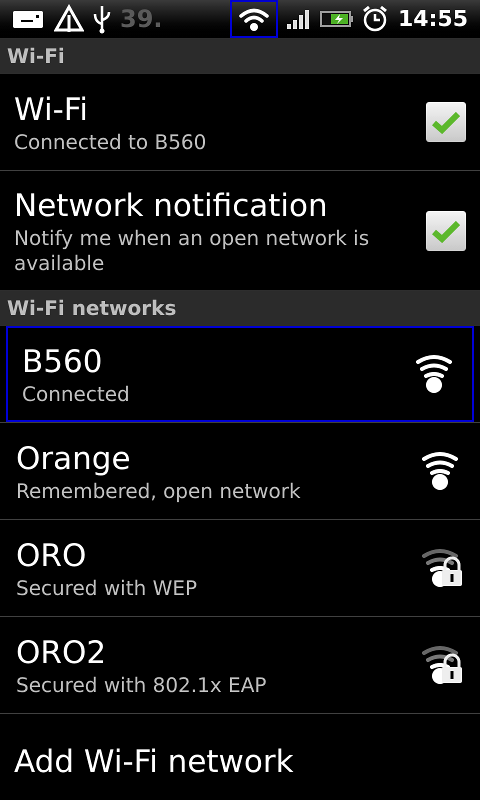 The width and height of the screenshot is (480, 800). Describe the element at coordinates (102, 19) in the screenshot. I see `usb-icon` at that location.